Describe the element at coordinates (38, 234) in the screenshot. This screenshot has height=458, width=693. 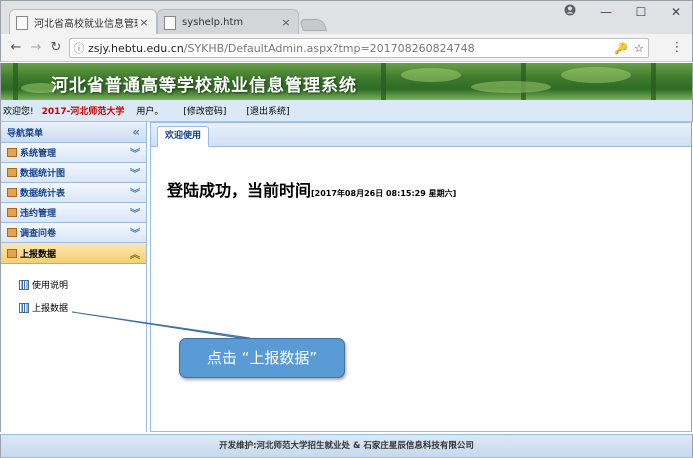
I see `sidebar-item-label: 调查问卷` at that location.